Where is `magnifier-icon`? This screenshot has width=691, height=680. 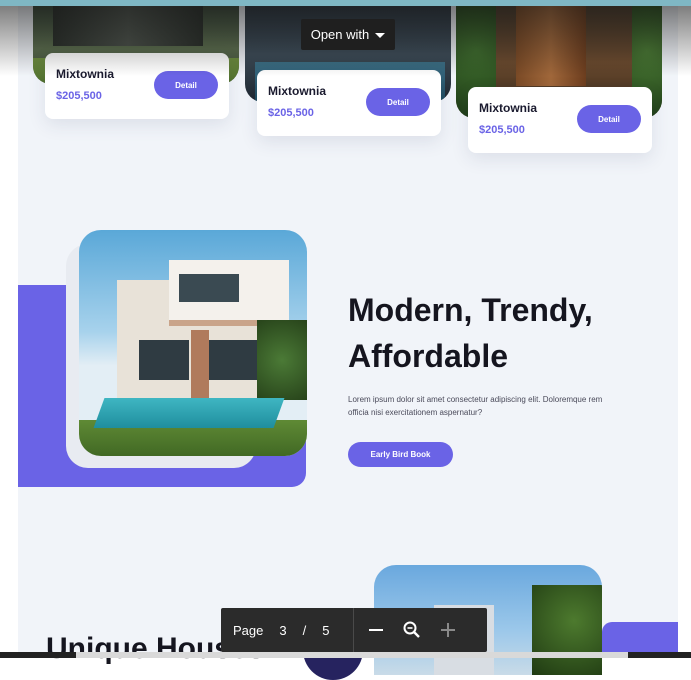 magnifier-icon is located at coordinates (412, 629).